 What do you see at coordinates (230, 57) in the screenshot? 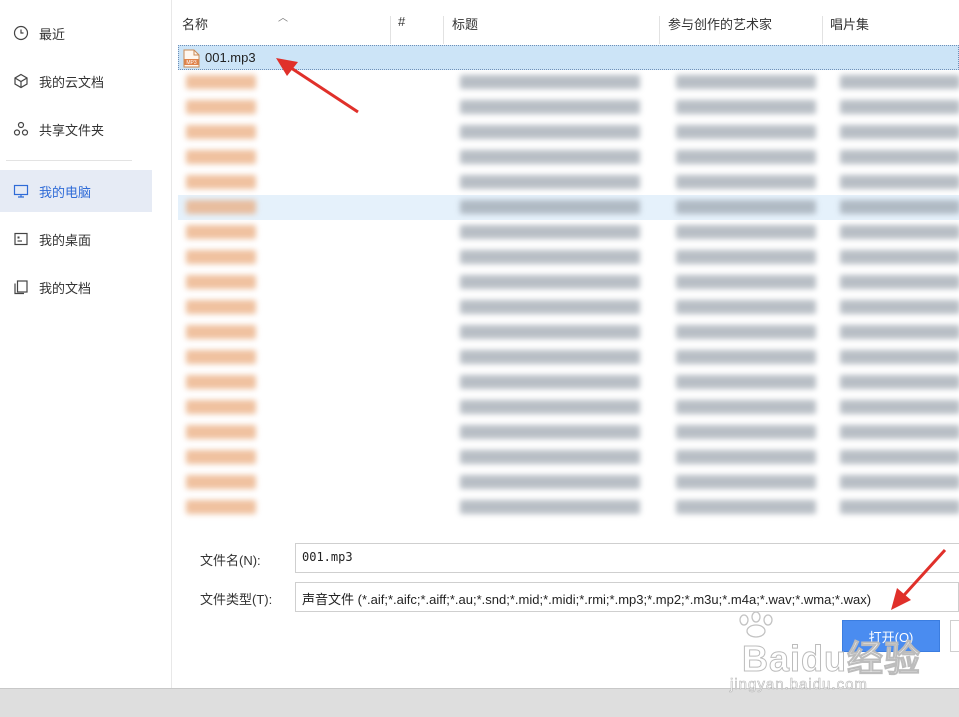
I see `file-name: 001.mp3` at bounding box center [230, 57].